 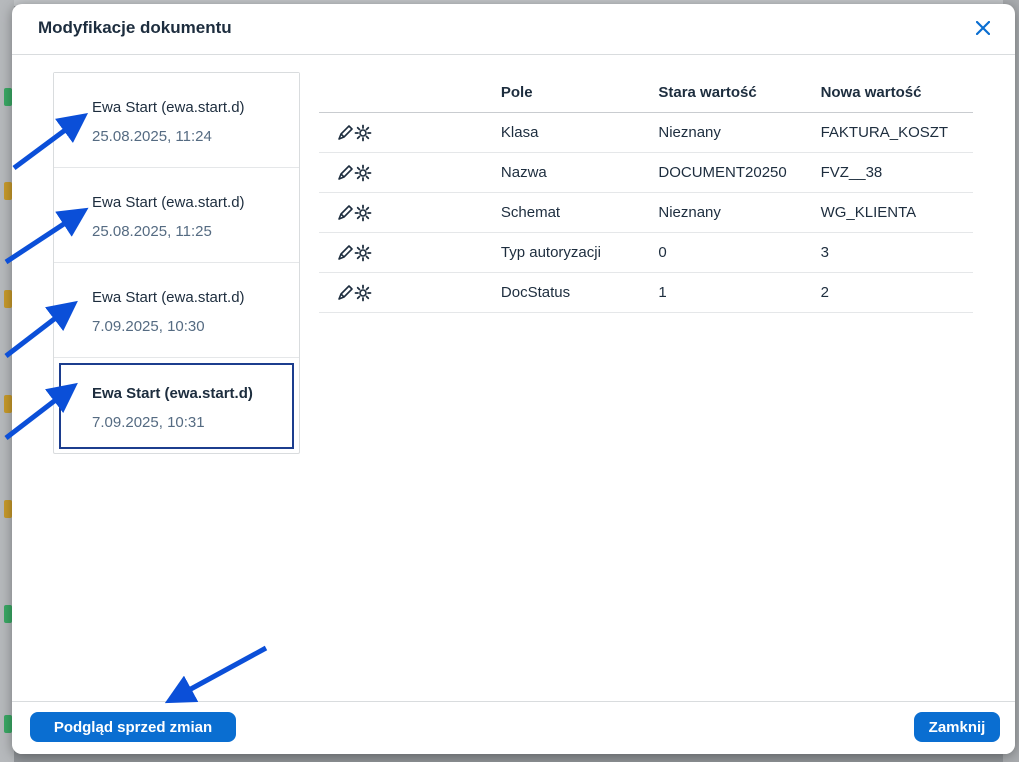 I want to click on preview-before-changes-button: Podgląd sprzed zmian, so click(x=133, y=727).